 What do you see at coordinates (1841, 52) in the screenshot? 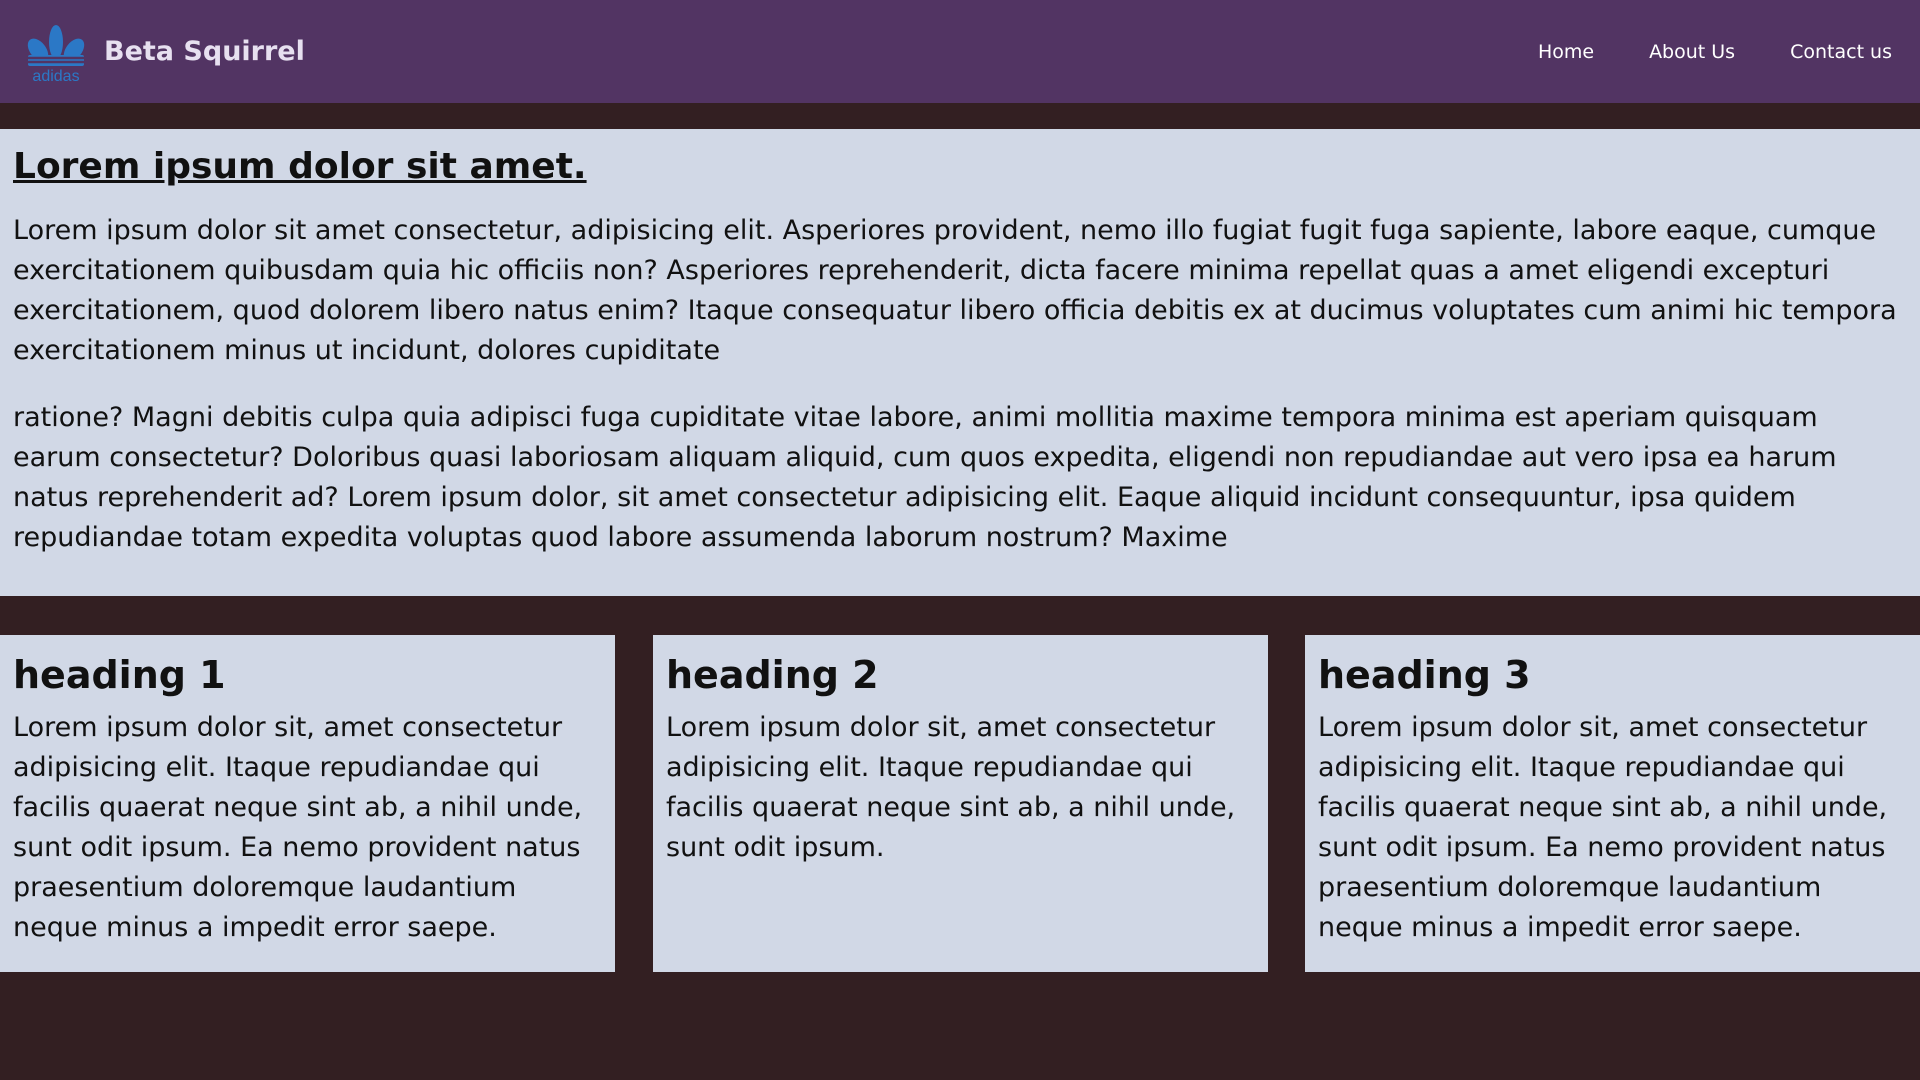
I see `nav-link-contact-us: Contact us` at bounding box center [1841, 52].